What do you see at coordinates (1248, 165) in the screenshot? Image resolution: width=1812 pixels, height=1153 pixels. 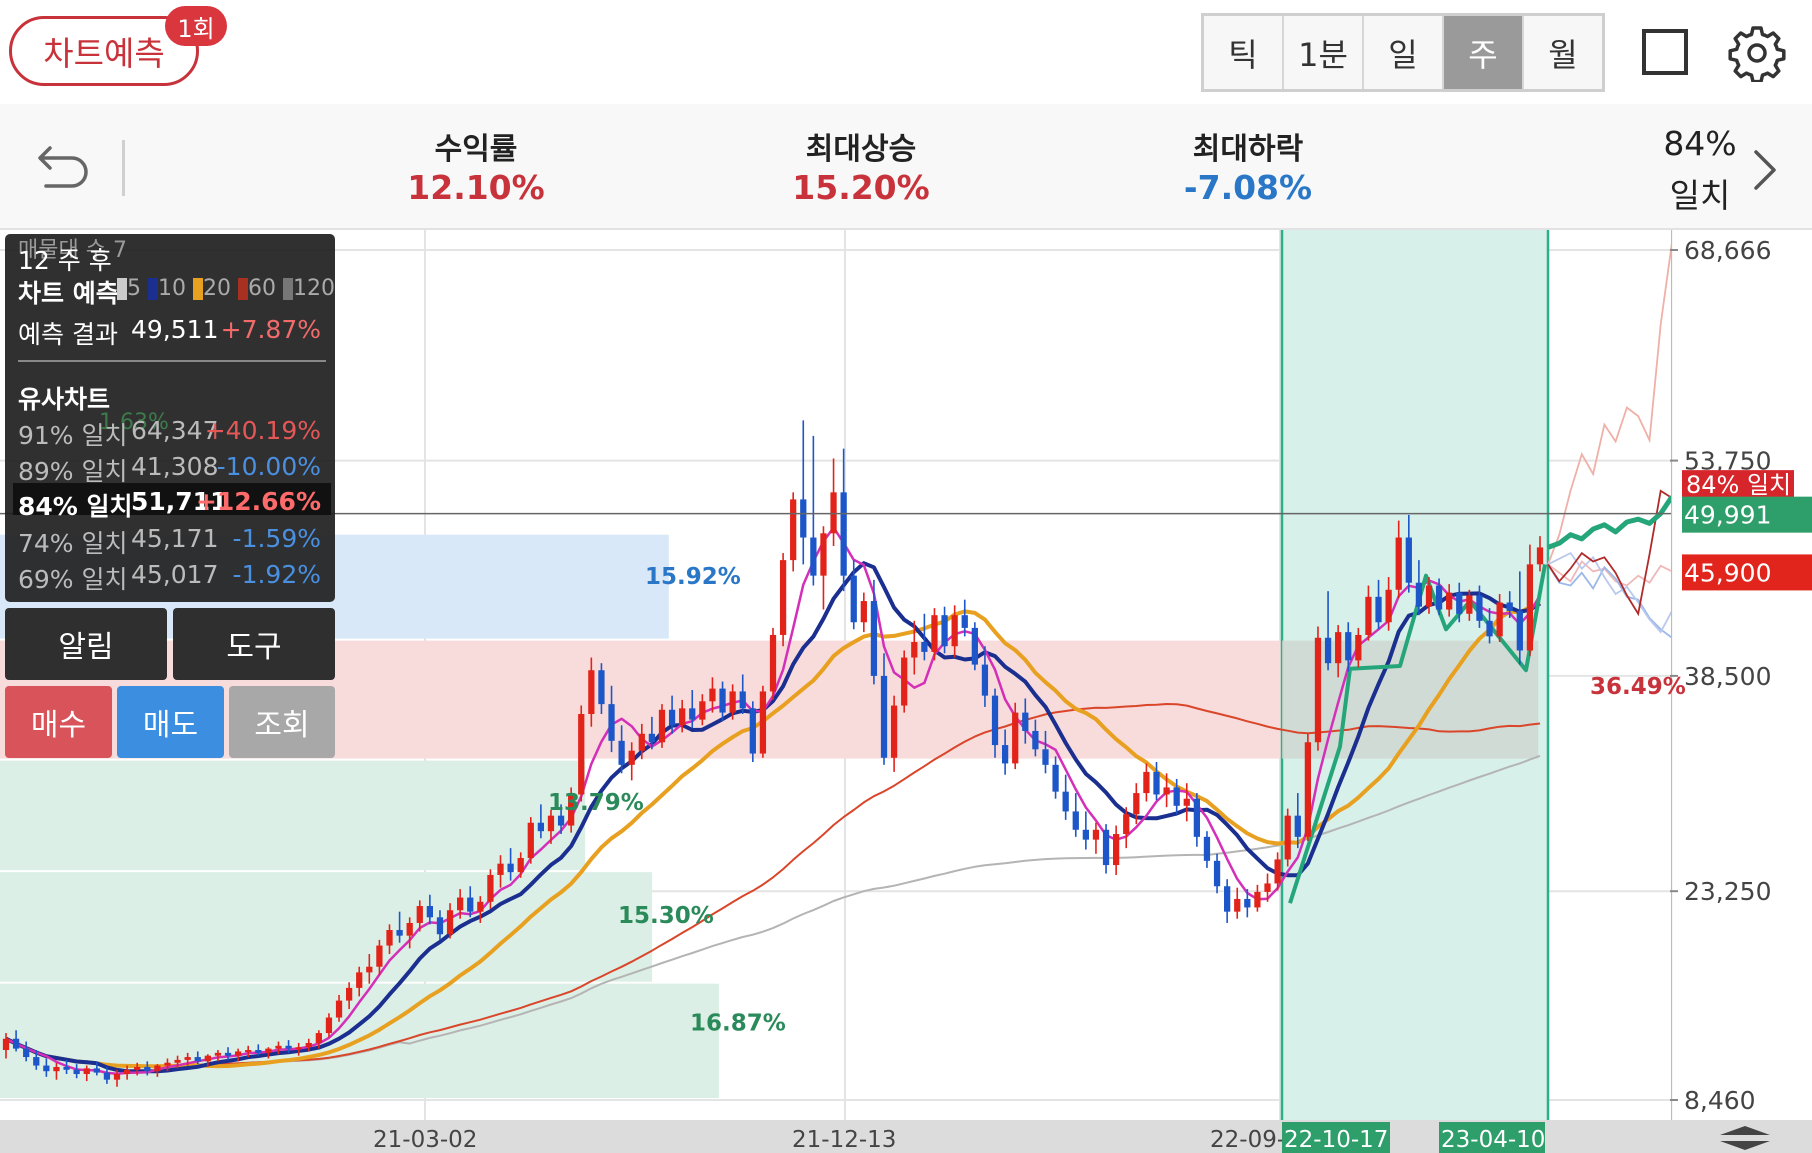 I see `stat-max-fall: 최대하락 -7.08%` at bounding box center [1248, 165].